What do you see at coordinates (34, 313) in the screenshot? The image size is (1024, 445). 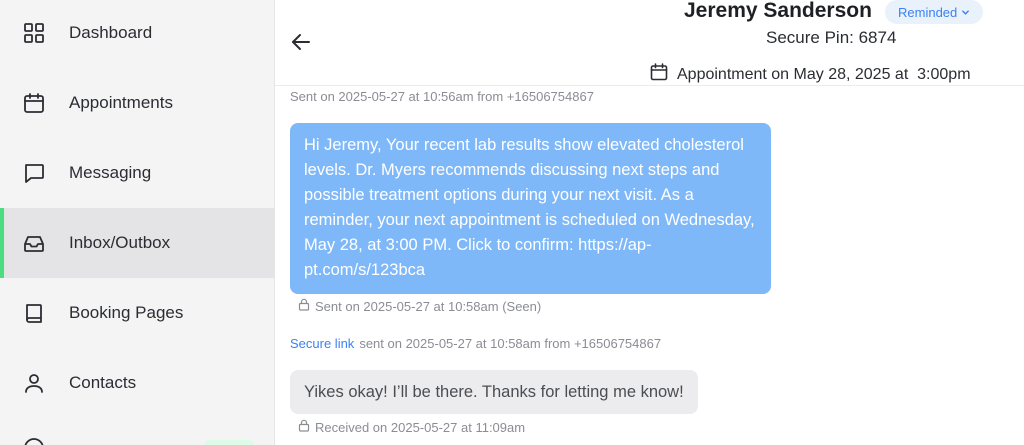 I see `book-icon` at bounding box center [34, 313].